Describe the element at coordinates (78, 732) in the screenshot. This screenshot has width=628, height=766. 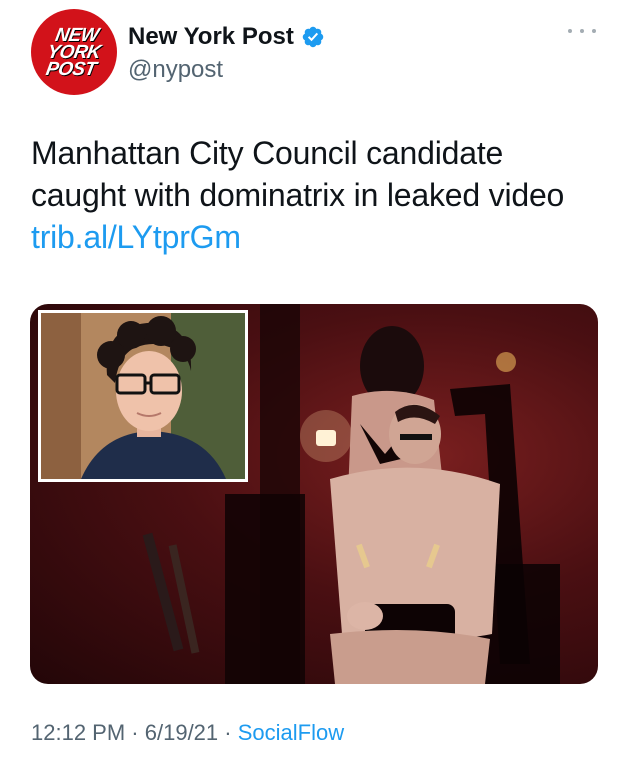
I see `tweet-time: 12:12 PM` at that location.